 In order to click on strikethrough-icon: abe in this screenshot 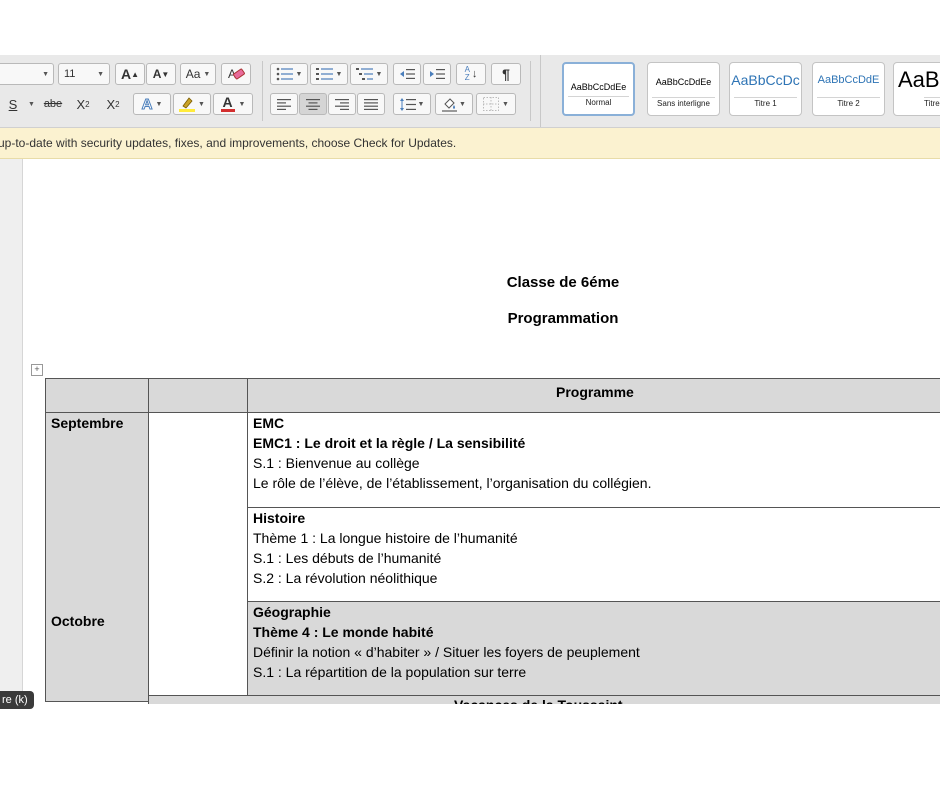, I will do `click(53, 104)`.